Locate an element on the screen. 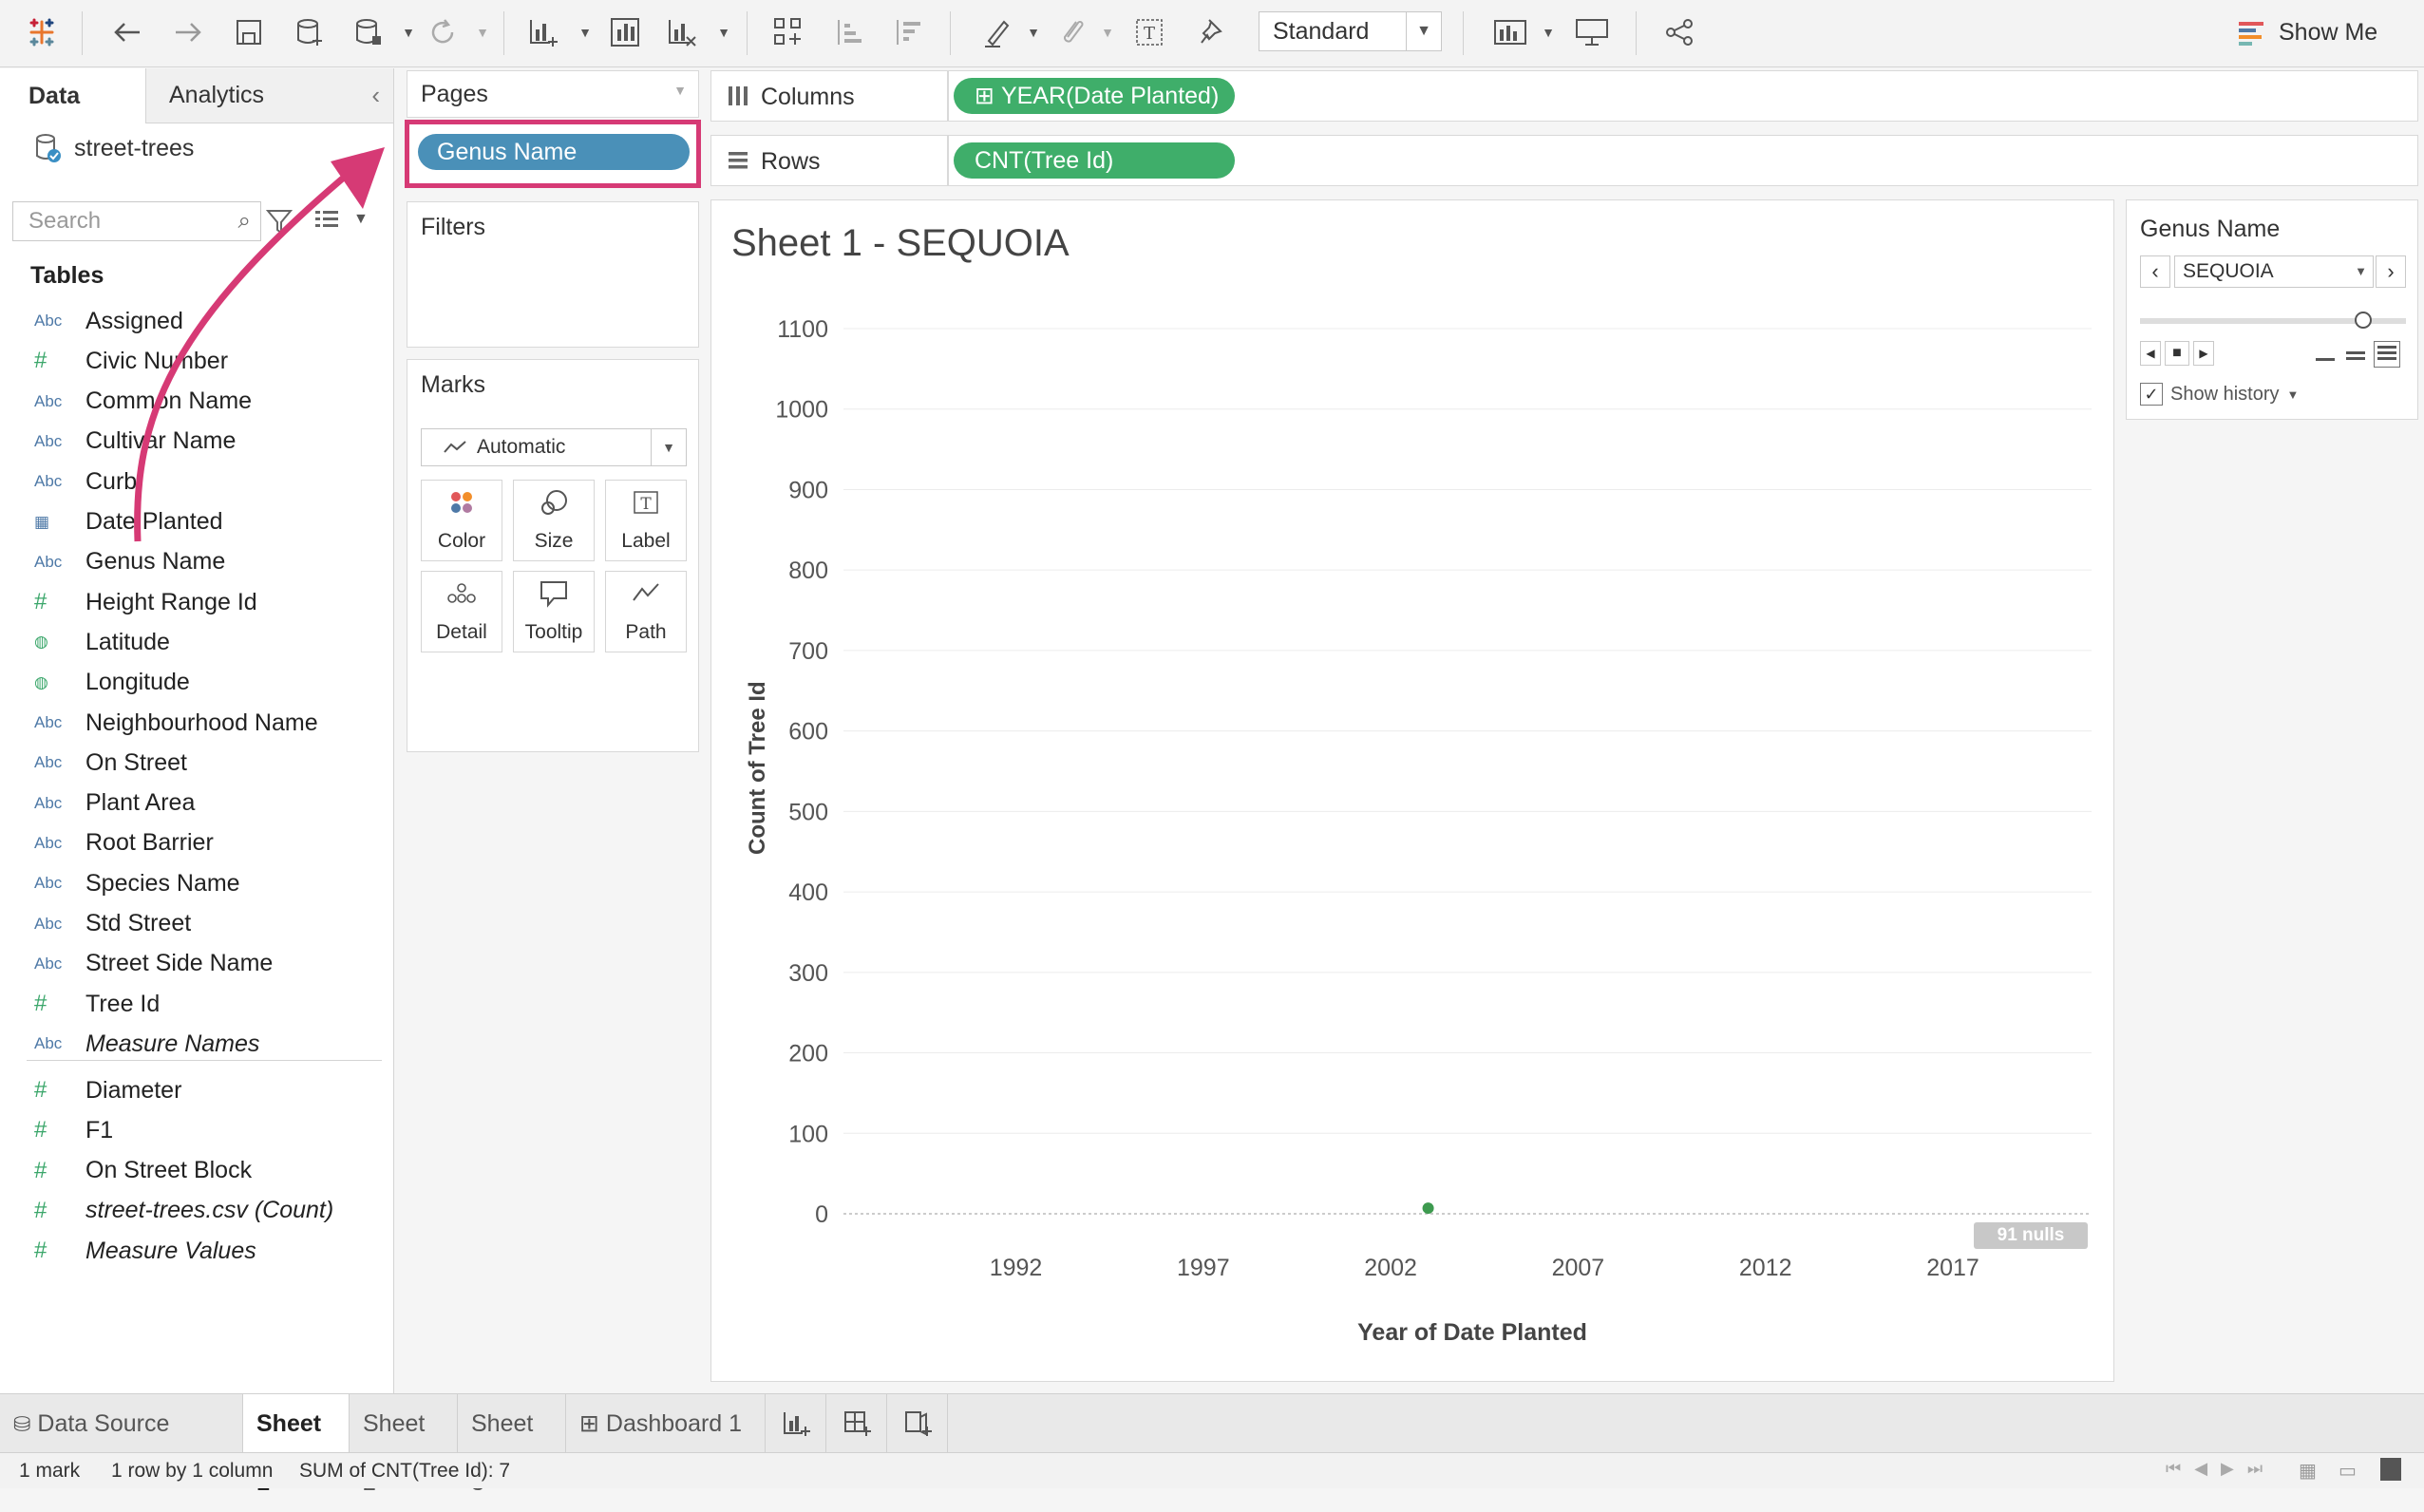 This screenshot has height=1512, width=2424. new-story-icon is located at coordinates (918, 1424).